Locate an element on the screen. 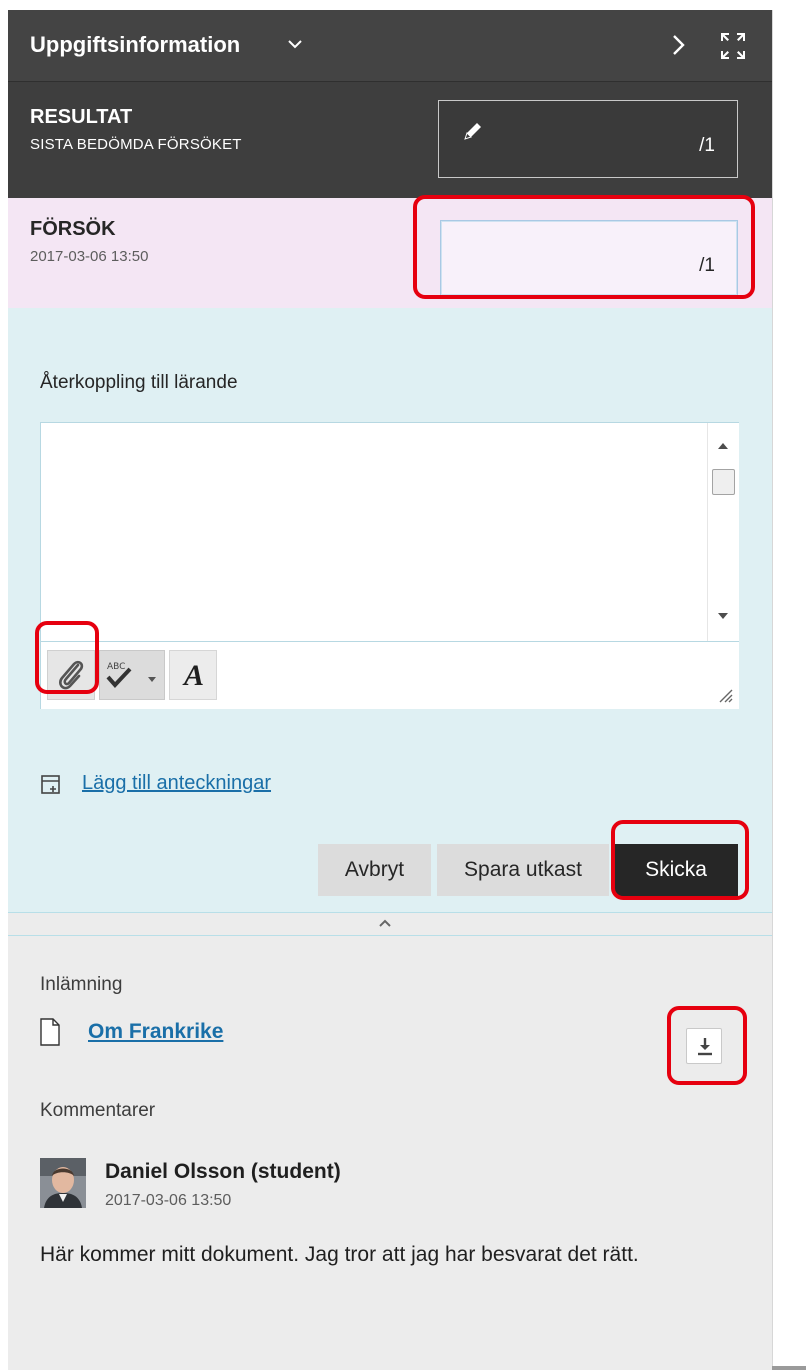 This screenshot has height=1370, width=806. result-score-field: /1 is located at coordinates (588, 139).